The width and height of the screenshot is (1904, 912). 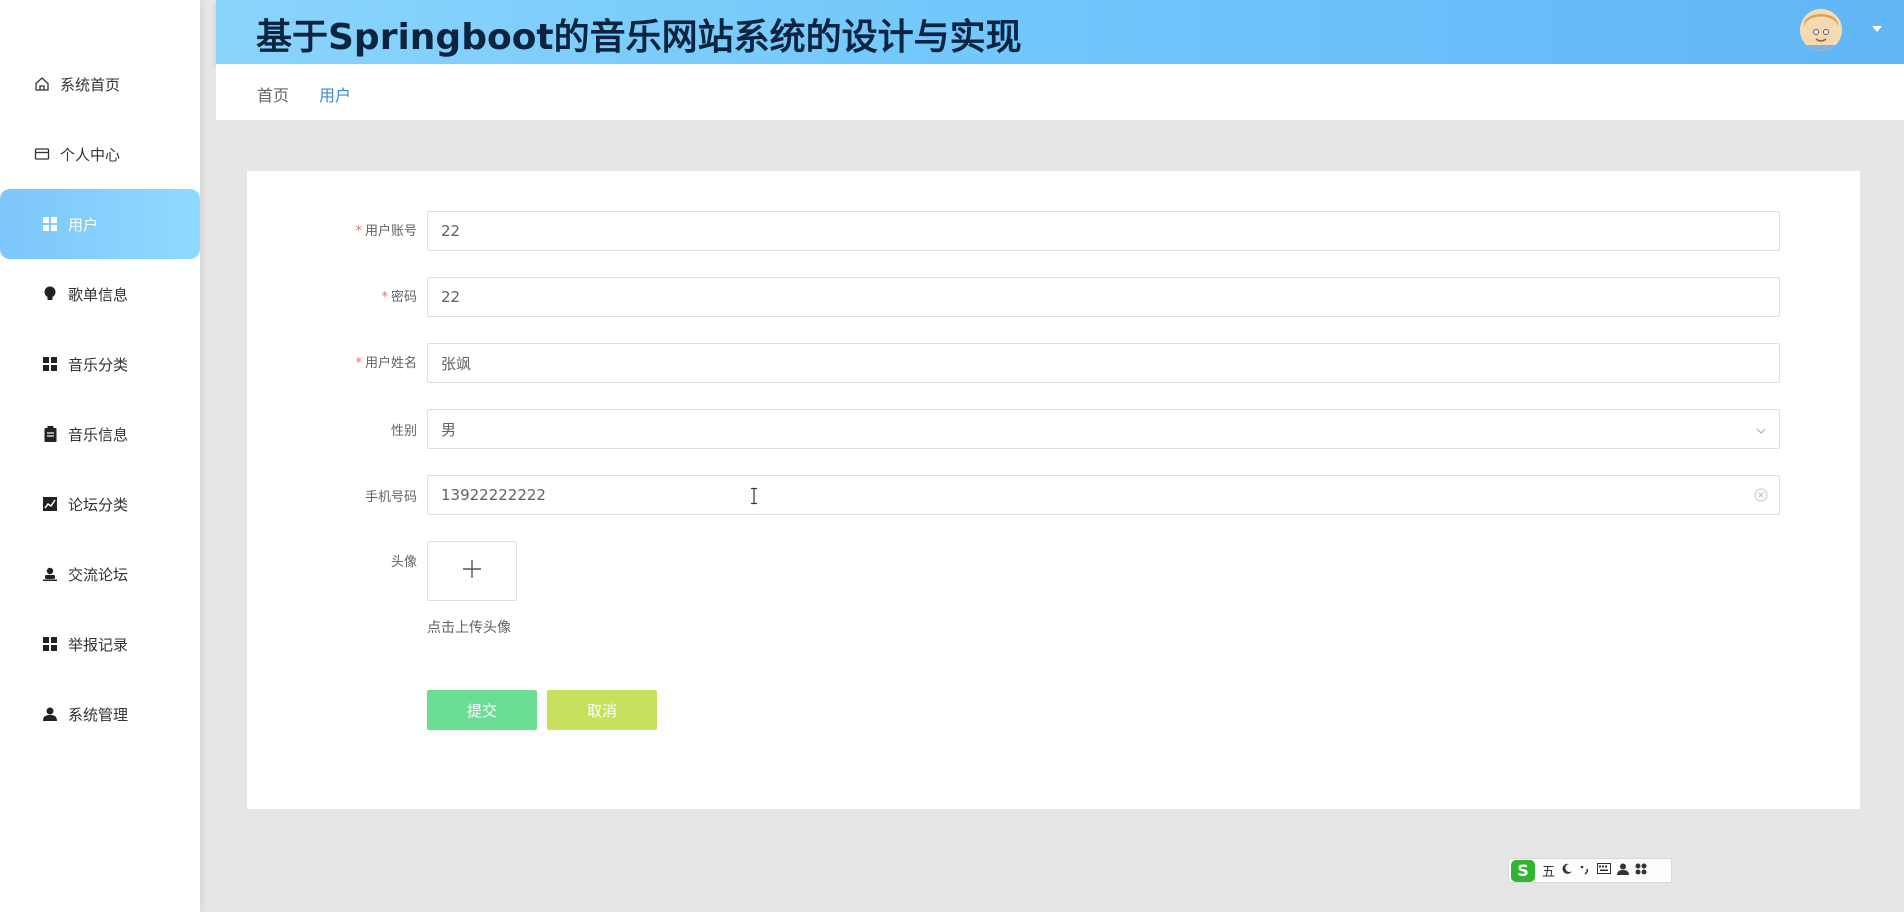 I want to click on phone-field, so click(x=1103, y=495).